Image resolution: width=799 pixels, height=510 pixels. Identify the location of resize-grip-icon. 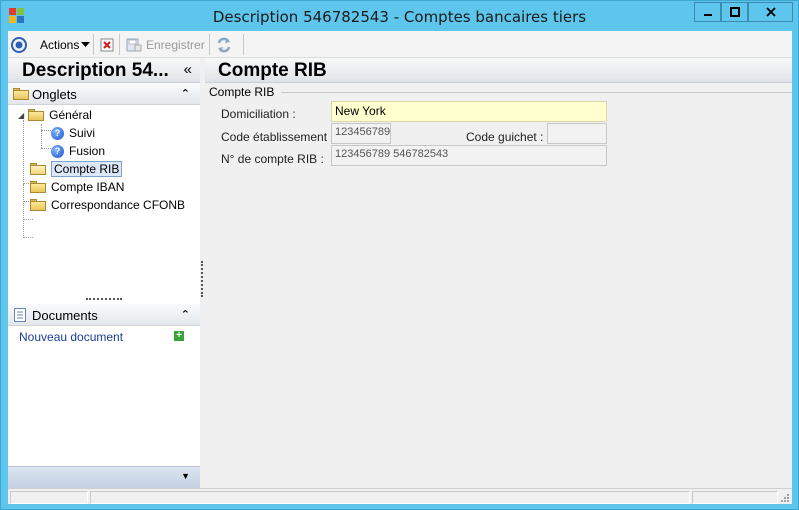
(785, 498).